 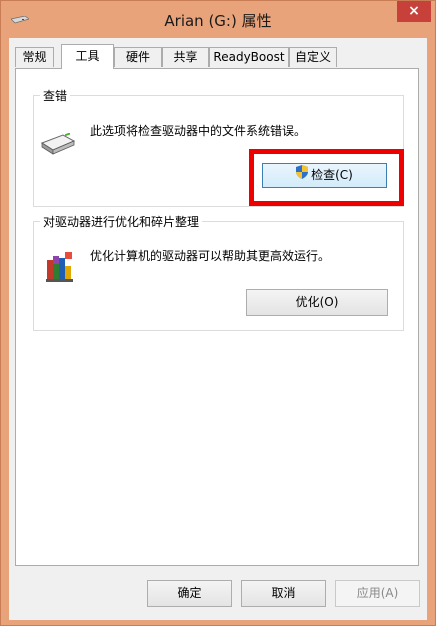 What do you see at coordinates (198, 131) in the screenshot?
I see `error-checking-description: 此选项将检查驱动器中的文件系统错误。` at bounding box center [198, 131].